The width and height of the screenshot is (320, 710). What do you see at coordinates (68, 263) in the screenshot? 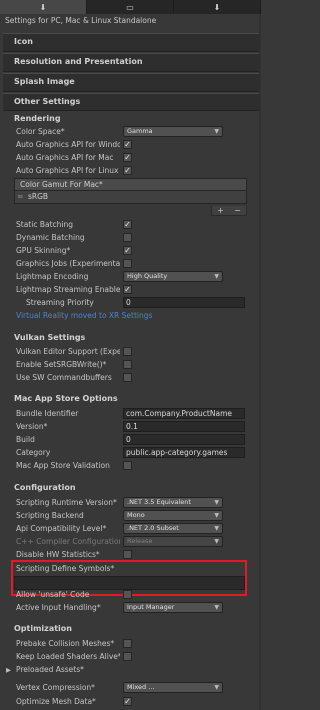
I see `graphics-jobs-label: Graphics Jobs (Experimental)` at bounding box center [68, 263].